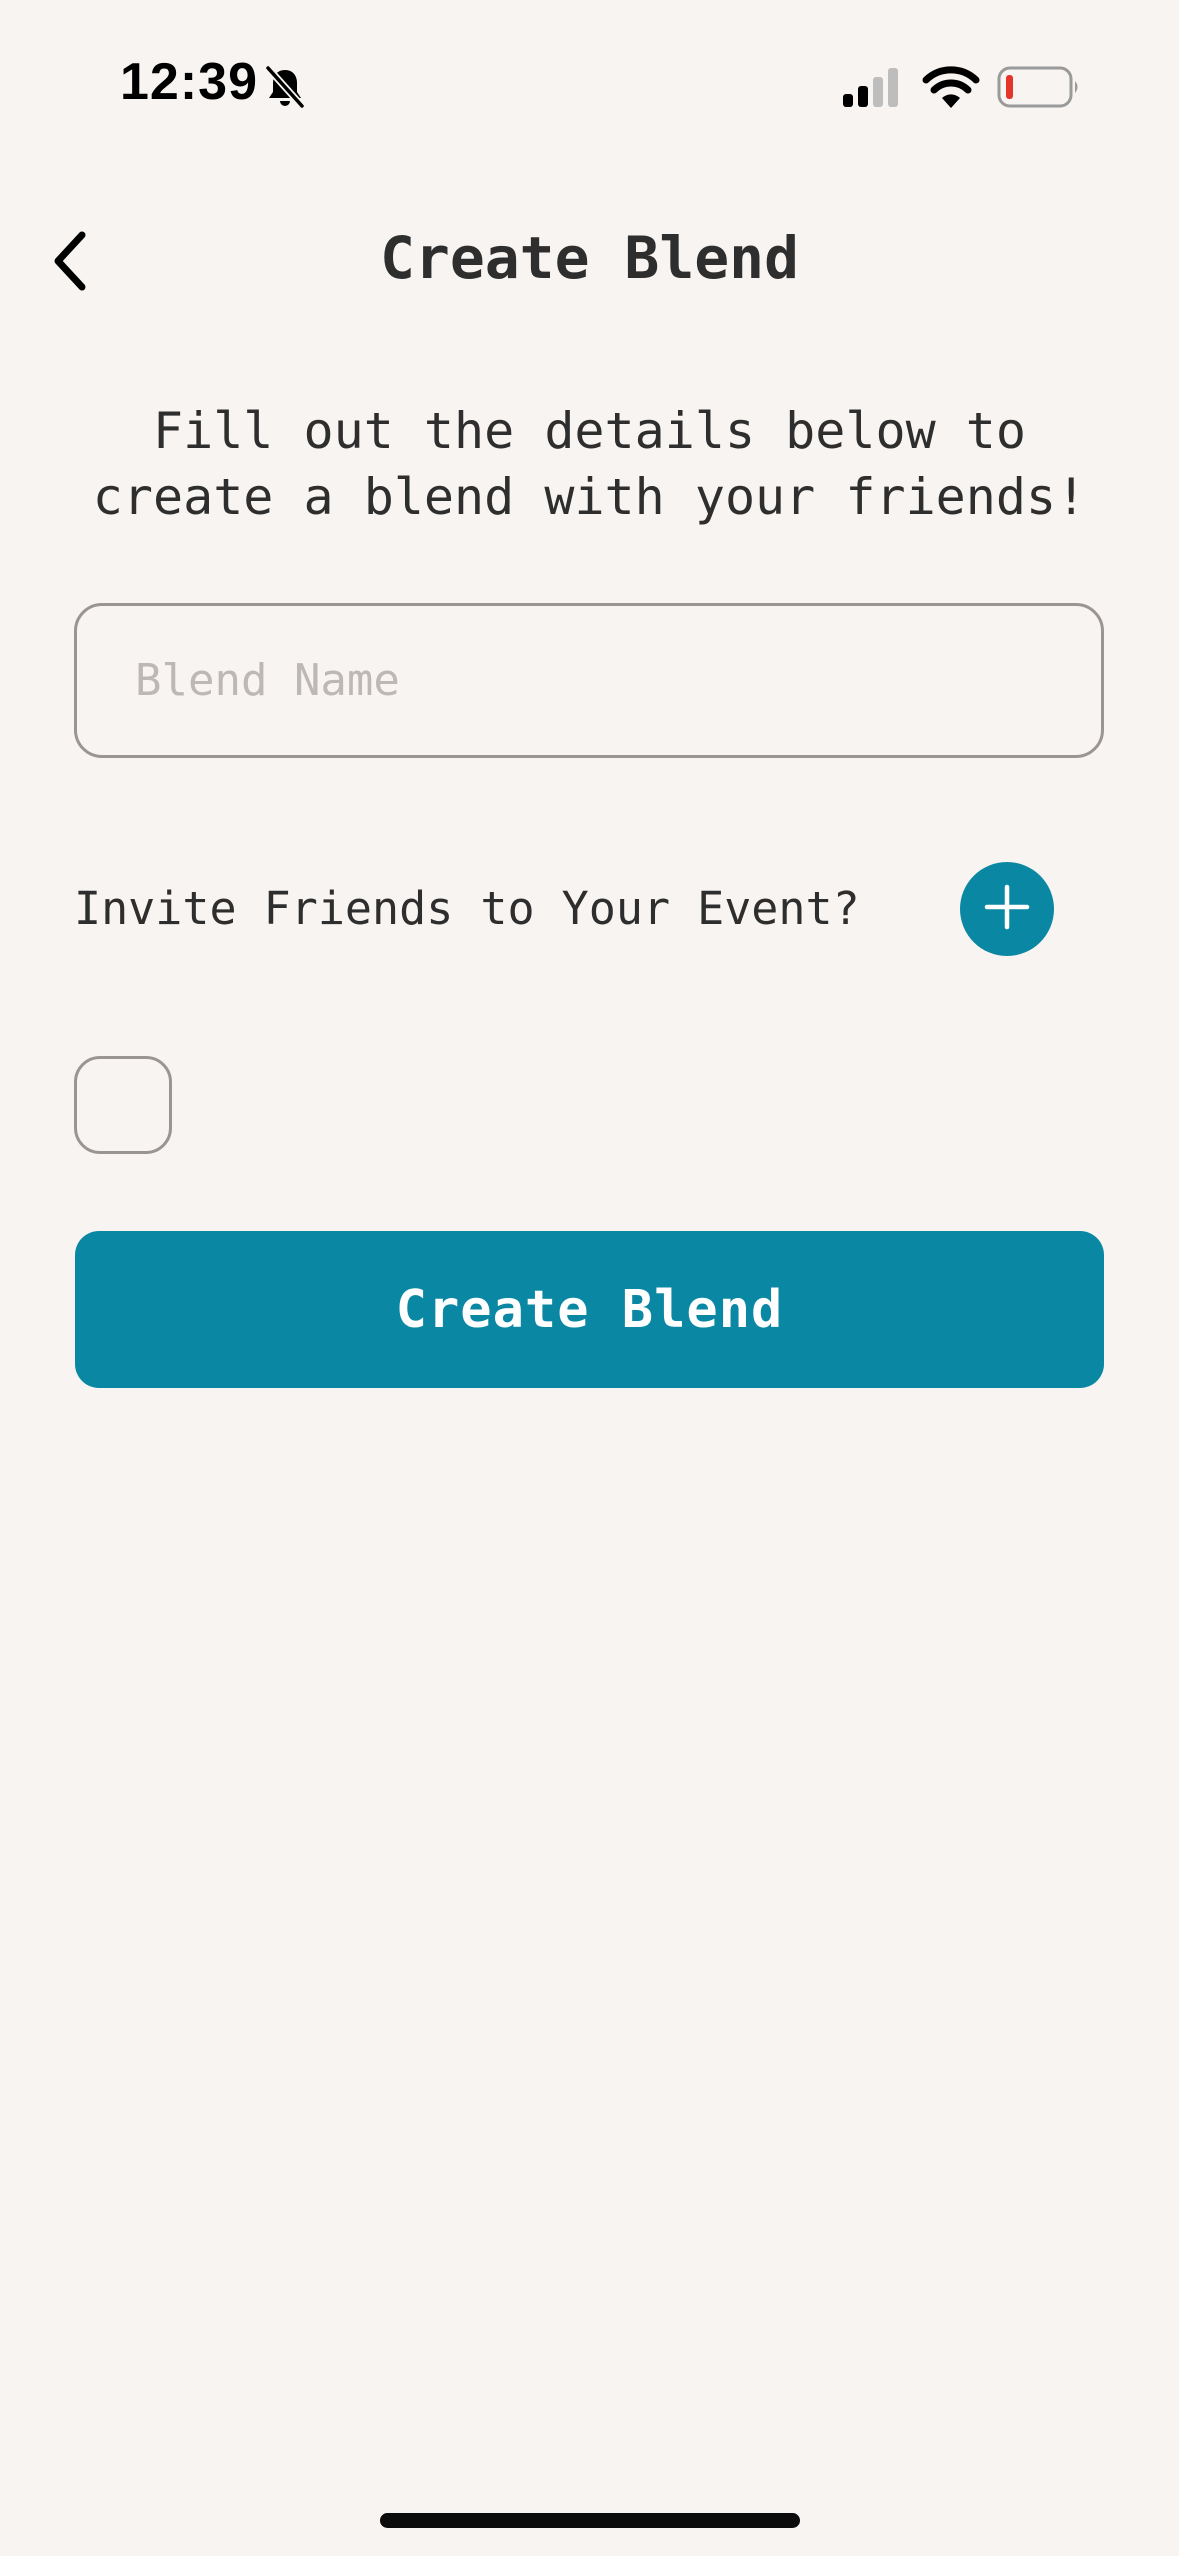  I want to click on friend-avatar-placeholder, so click(123, 1105).